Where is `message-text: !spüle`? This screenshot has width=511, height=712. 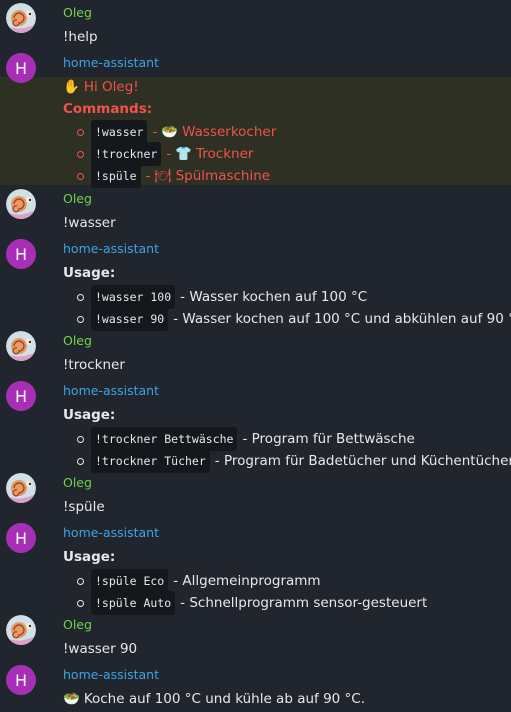
message-text: !spüle is located at coordinates (84, 507).